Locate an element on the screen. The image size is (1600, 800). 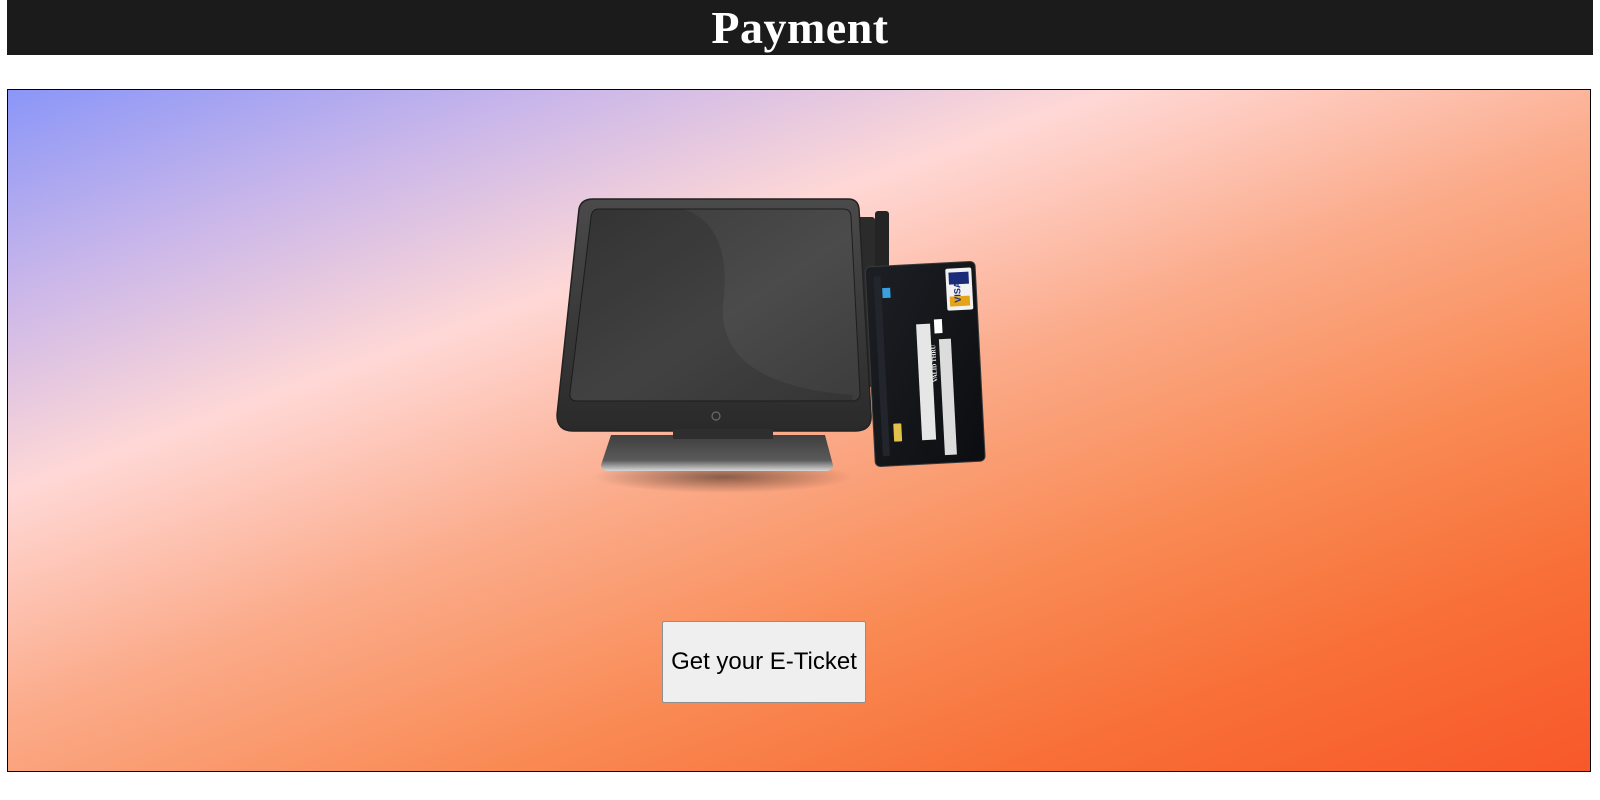
card-brand-text: VISA is located at coordinates (957, 292).